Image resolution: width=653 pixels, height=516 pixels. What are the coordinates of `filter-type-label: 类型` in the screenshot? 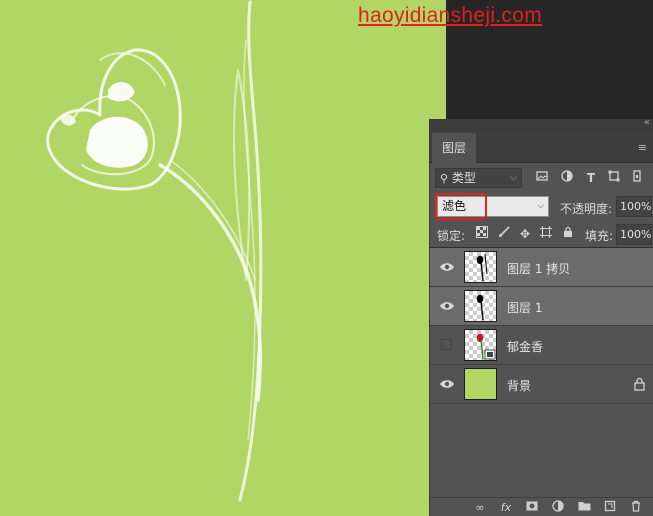 It's located at (463, 178).